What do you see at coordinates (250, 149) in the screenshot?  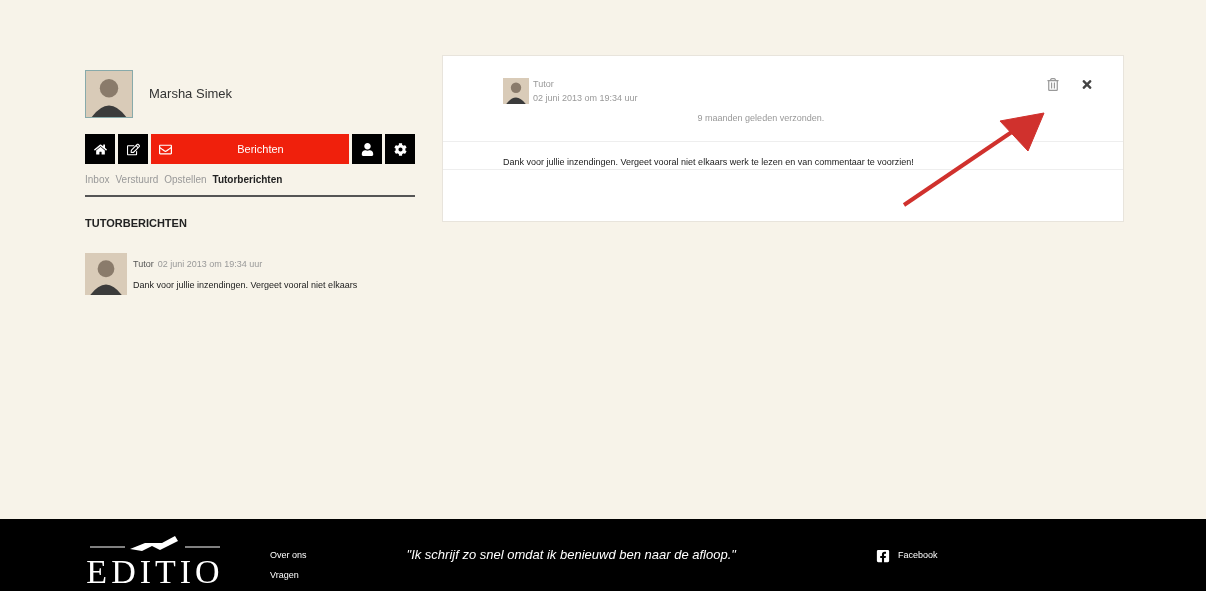 I see `mail-button: Berichten` at bounding box center [250, 149].